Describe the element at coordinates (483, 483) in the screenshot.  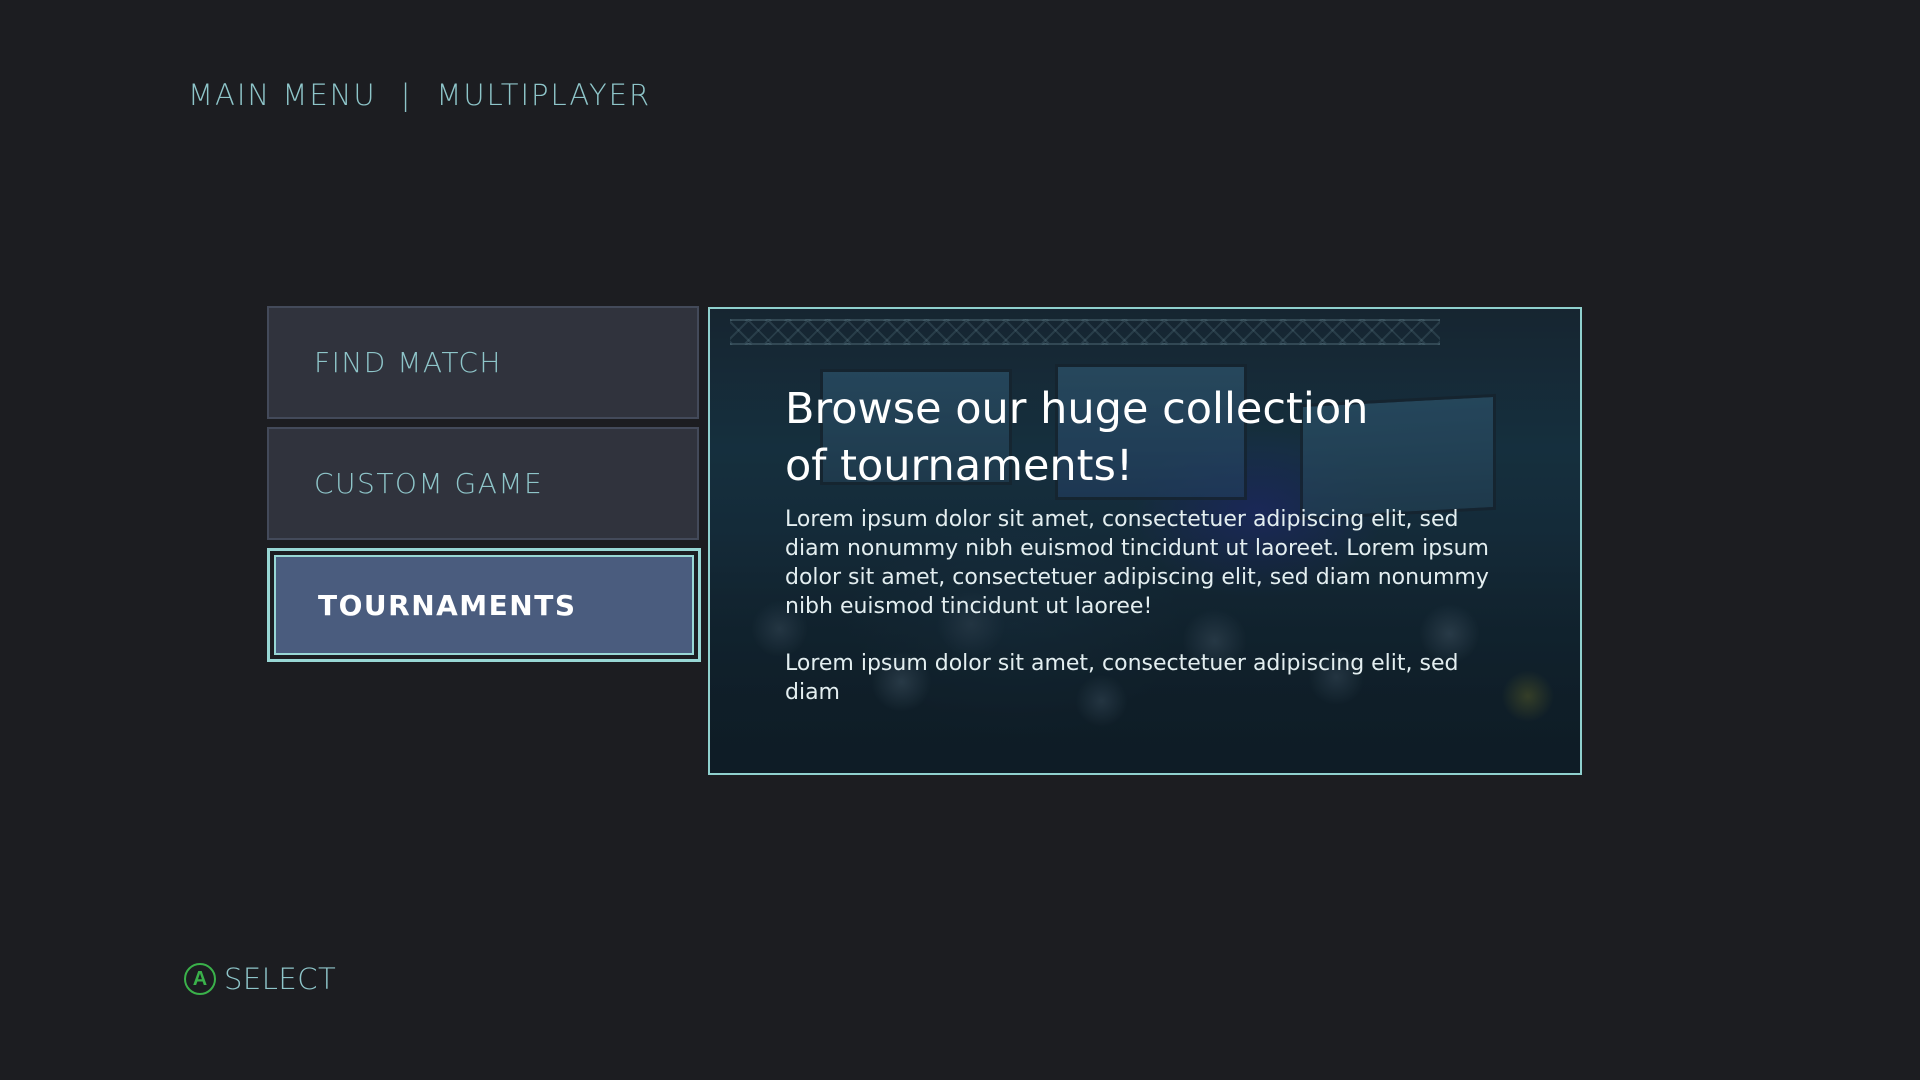
I see `menu-item-custom-game: CUSTOM GAME` at that location.